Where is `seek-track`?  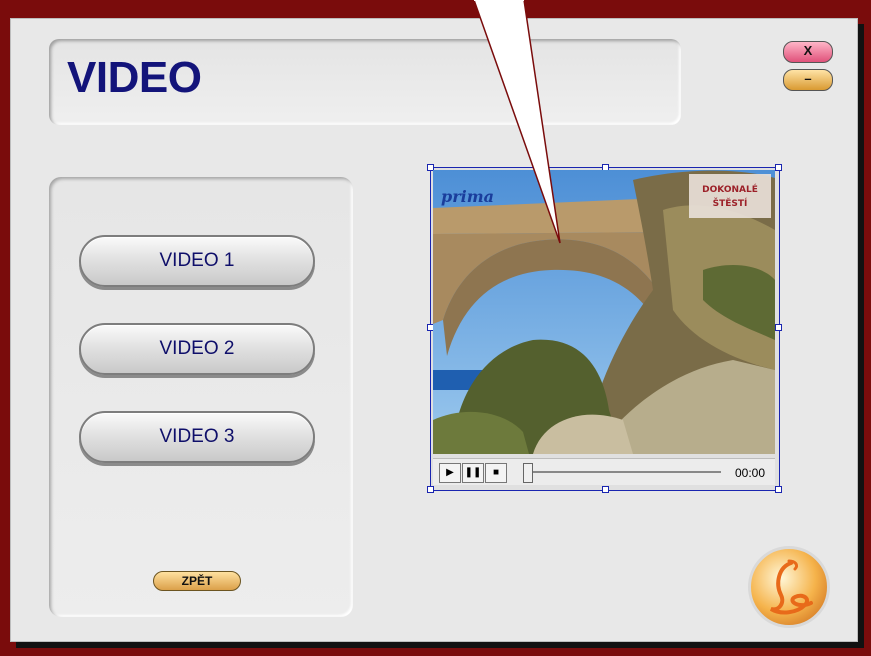 seek-track is located at coordinates (625, 472).